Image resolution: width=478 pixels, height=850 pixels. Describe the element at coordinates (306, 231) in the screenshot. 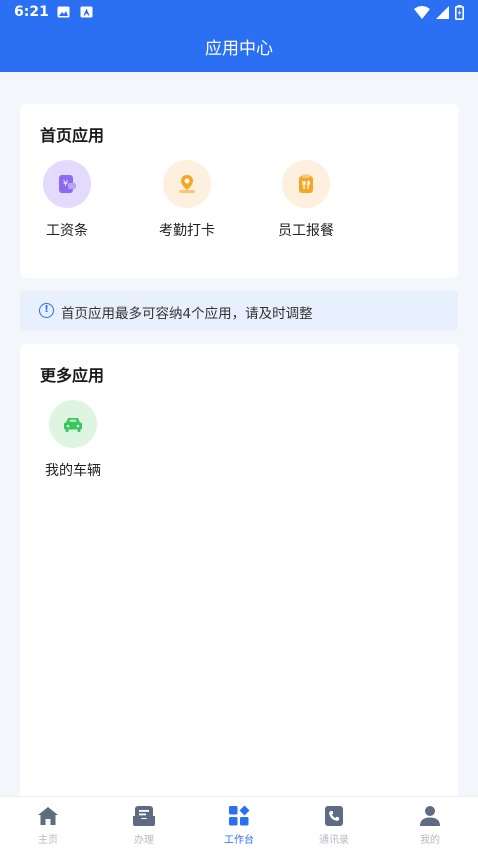

I see `app-meal-label: 员工报餐` at that location.